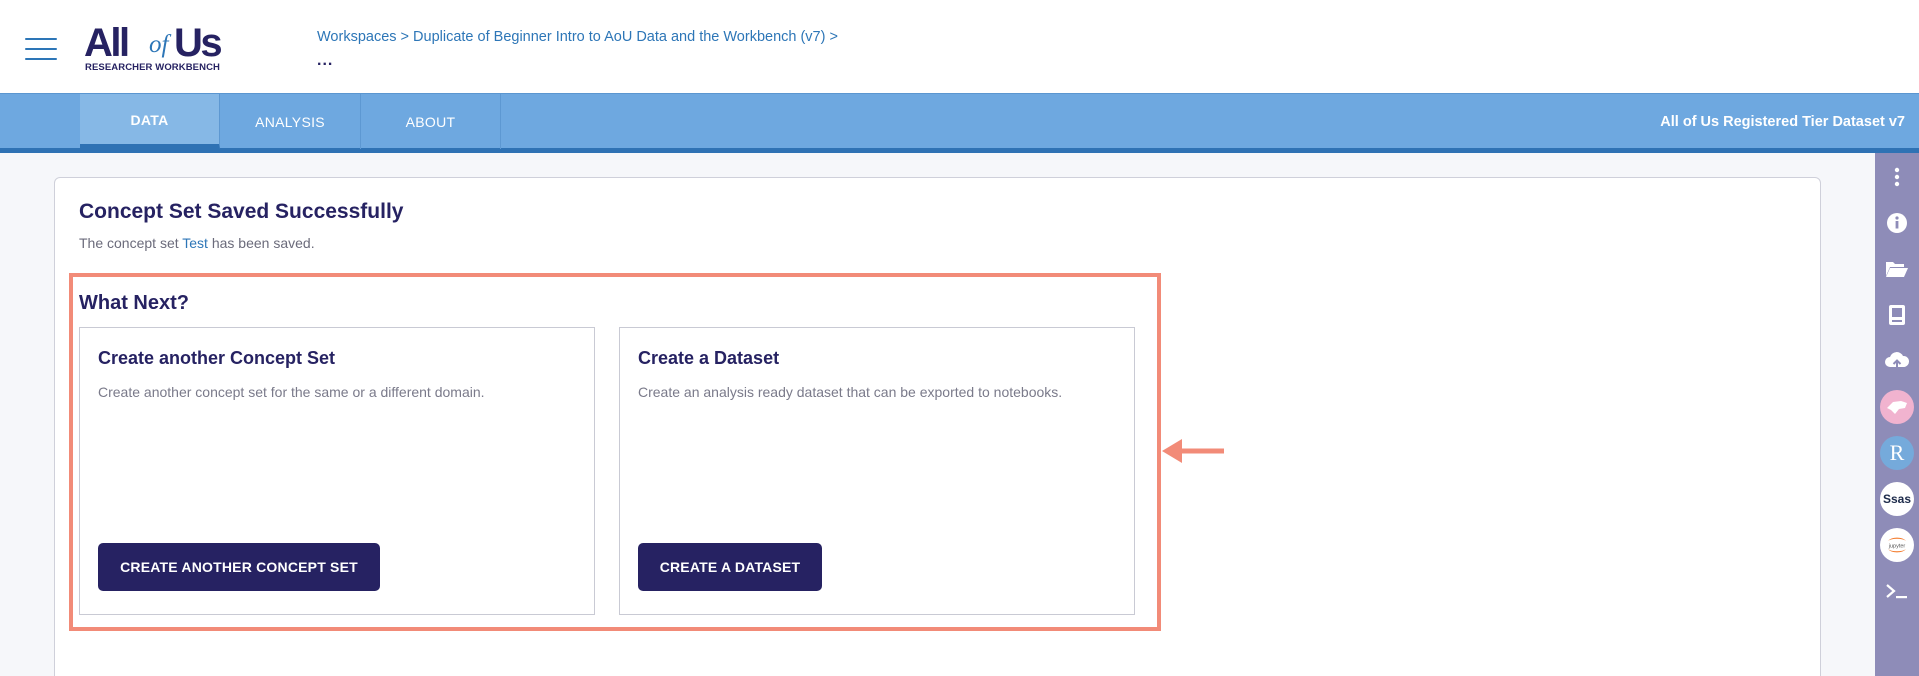  Describe the element at coordinates (129, 243) in the screenshot. I see `subtitle-prefix: The concept set` at that location.